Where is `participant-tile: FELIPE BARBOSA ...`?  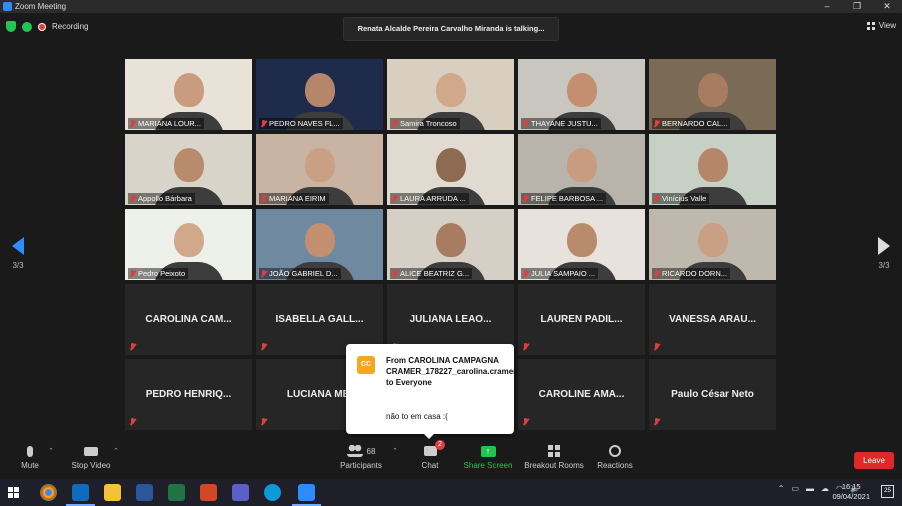 participant-tile: FELIPE BARBOSA ... is located at coordinates (581, 169).